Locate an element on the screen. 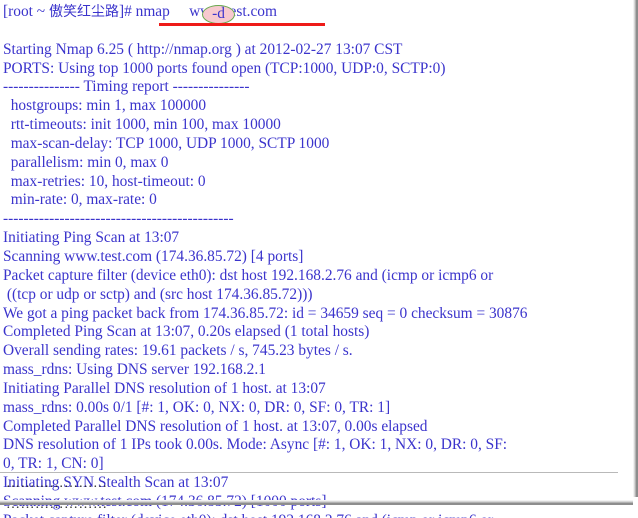  output-line: mass_rdns: Using DNS server 192.168.2.1 is located at coordinates (134, 370).